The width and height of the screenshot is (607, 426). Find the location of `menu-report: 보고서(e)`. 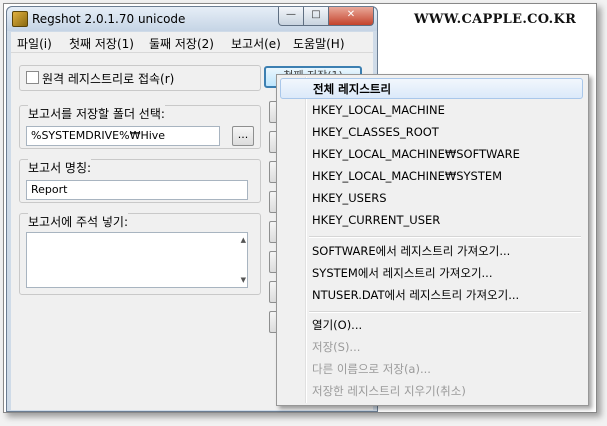

menu-report: 보고서(e) is located at coordinates (256, 43).